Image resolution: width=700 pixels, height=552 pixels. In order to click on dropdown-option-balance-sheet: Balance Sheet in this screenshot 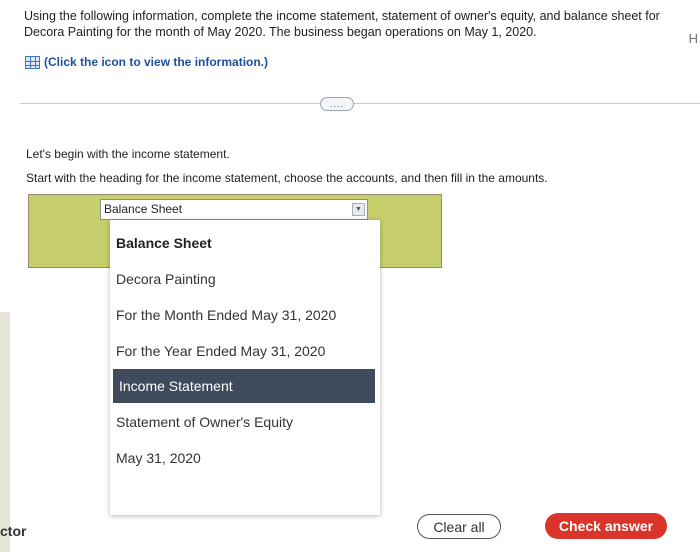, I will do `click(164, 243)`.